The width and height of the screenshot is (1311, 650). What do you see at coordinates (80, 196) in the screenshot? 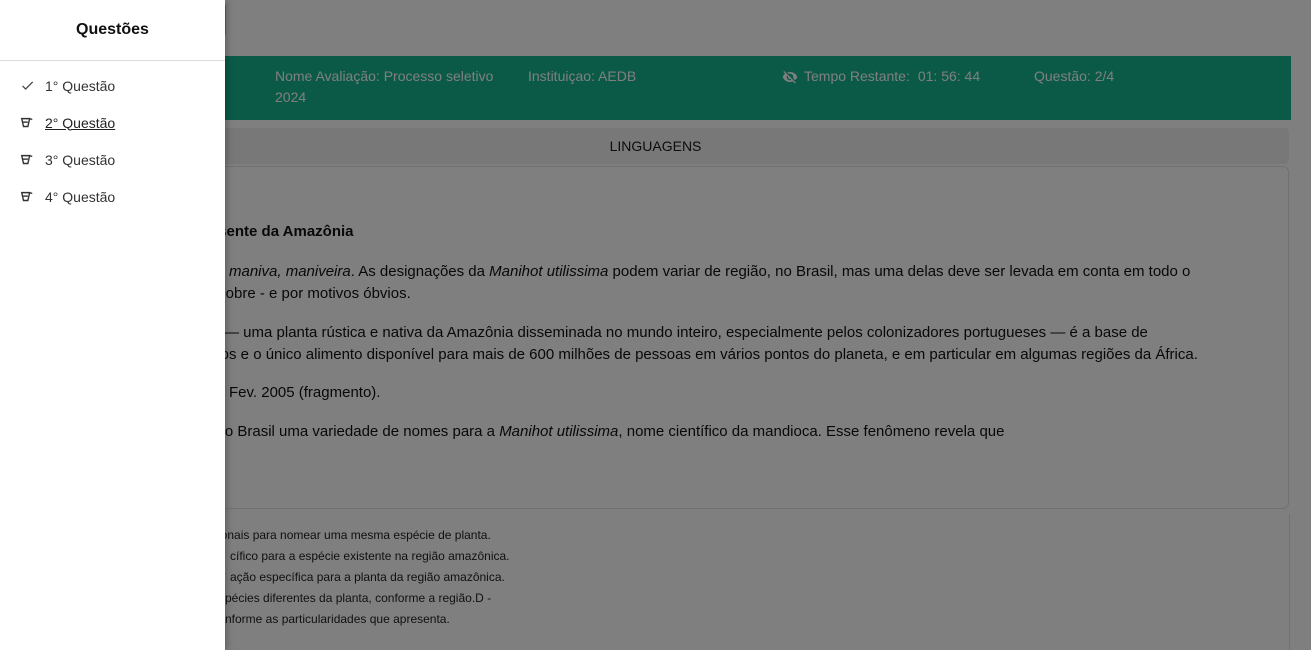
I see `question-item-label: 4° Questão` at bounding box center [80, 196].